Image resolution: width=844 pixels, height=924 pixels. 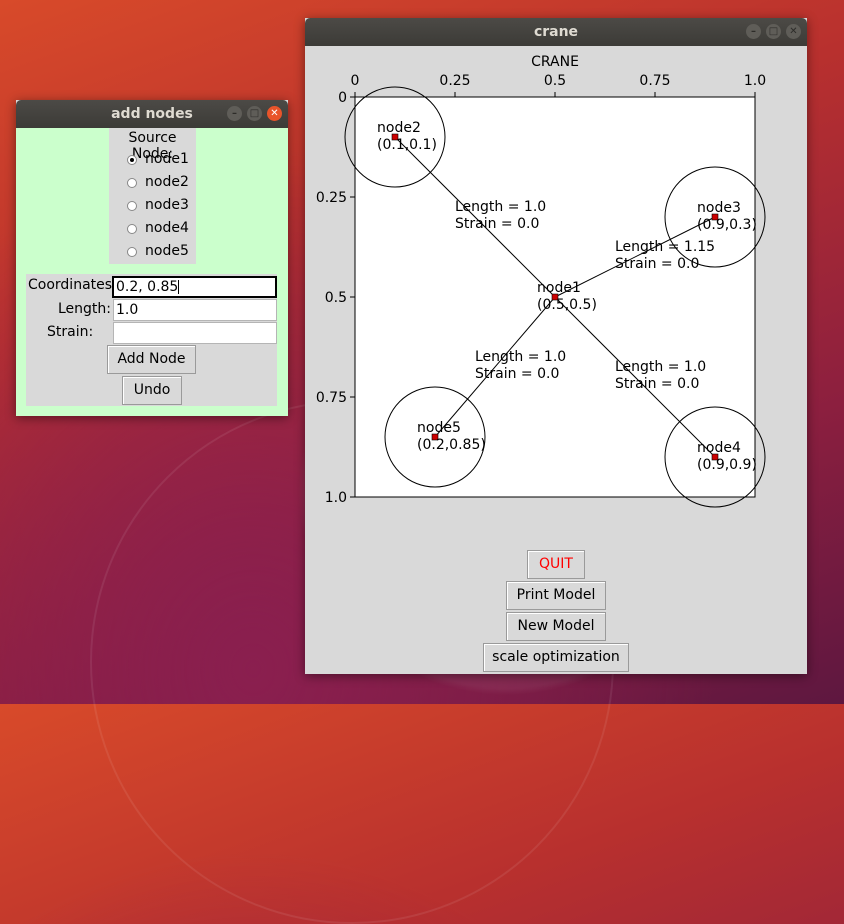 What do you see at coordinates (167, 251) in the screenshot?
I see `radio-label: node5` at bounding box center [167, 251].